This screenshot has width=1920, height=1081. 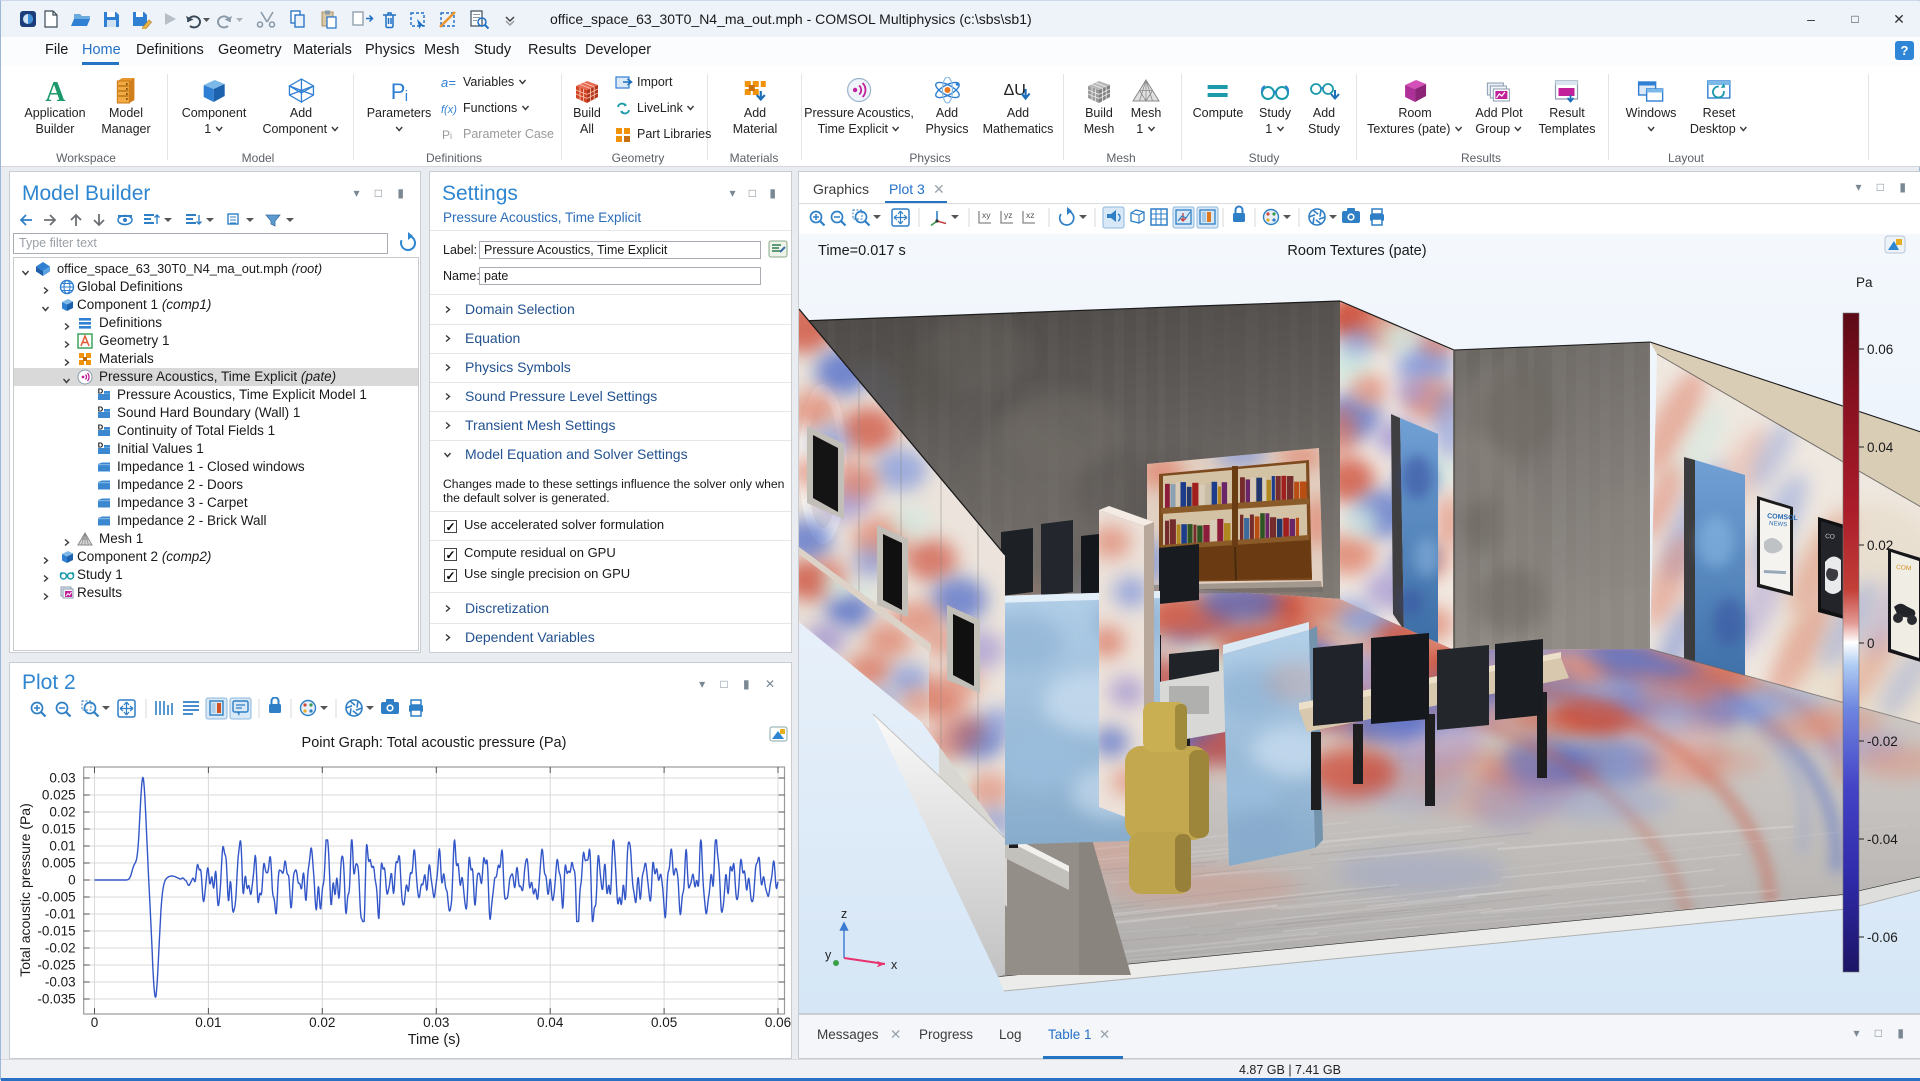 I want to click on svg-text: CO, so click(x=1830, y=537).